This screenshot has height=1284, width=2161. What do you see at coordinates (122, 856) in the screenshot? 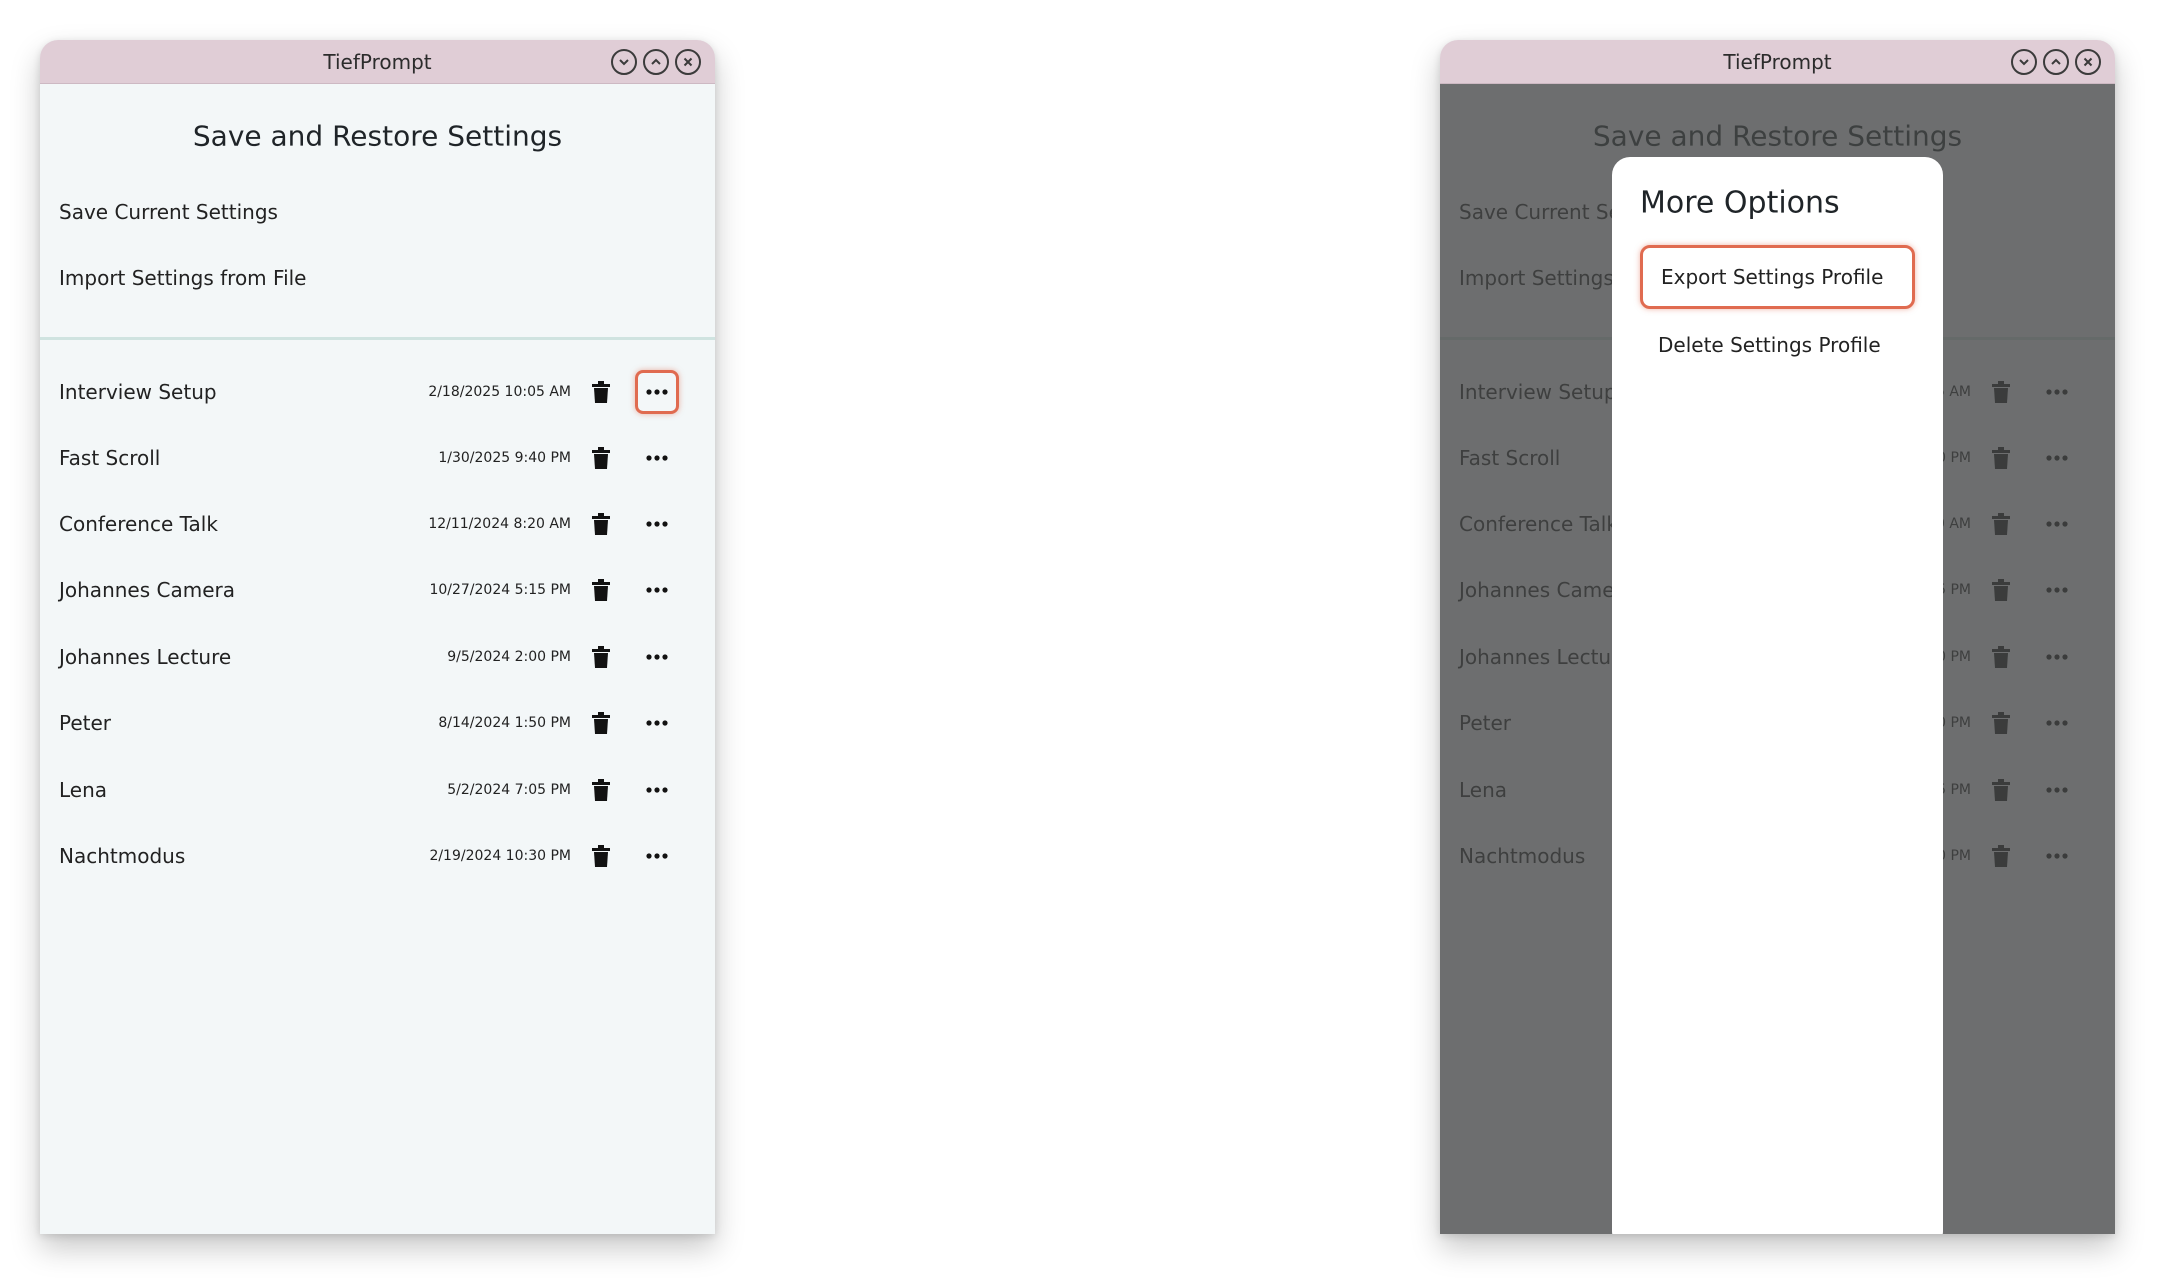
I see `profile-name: Nachtmodus` at bounding box center [122, 856].